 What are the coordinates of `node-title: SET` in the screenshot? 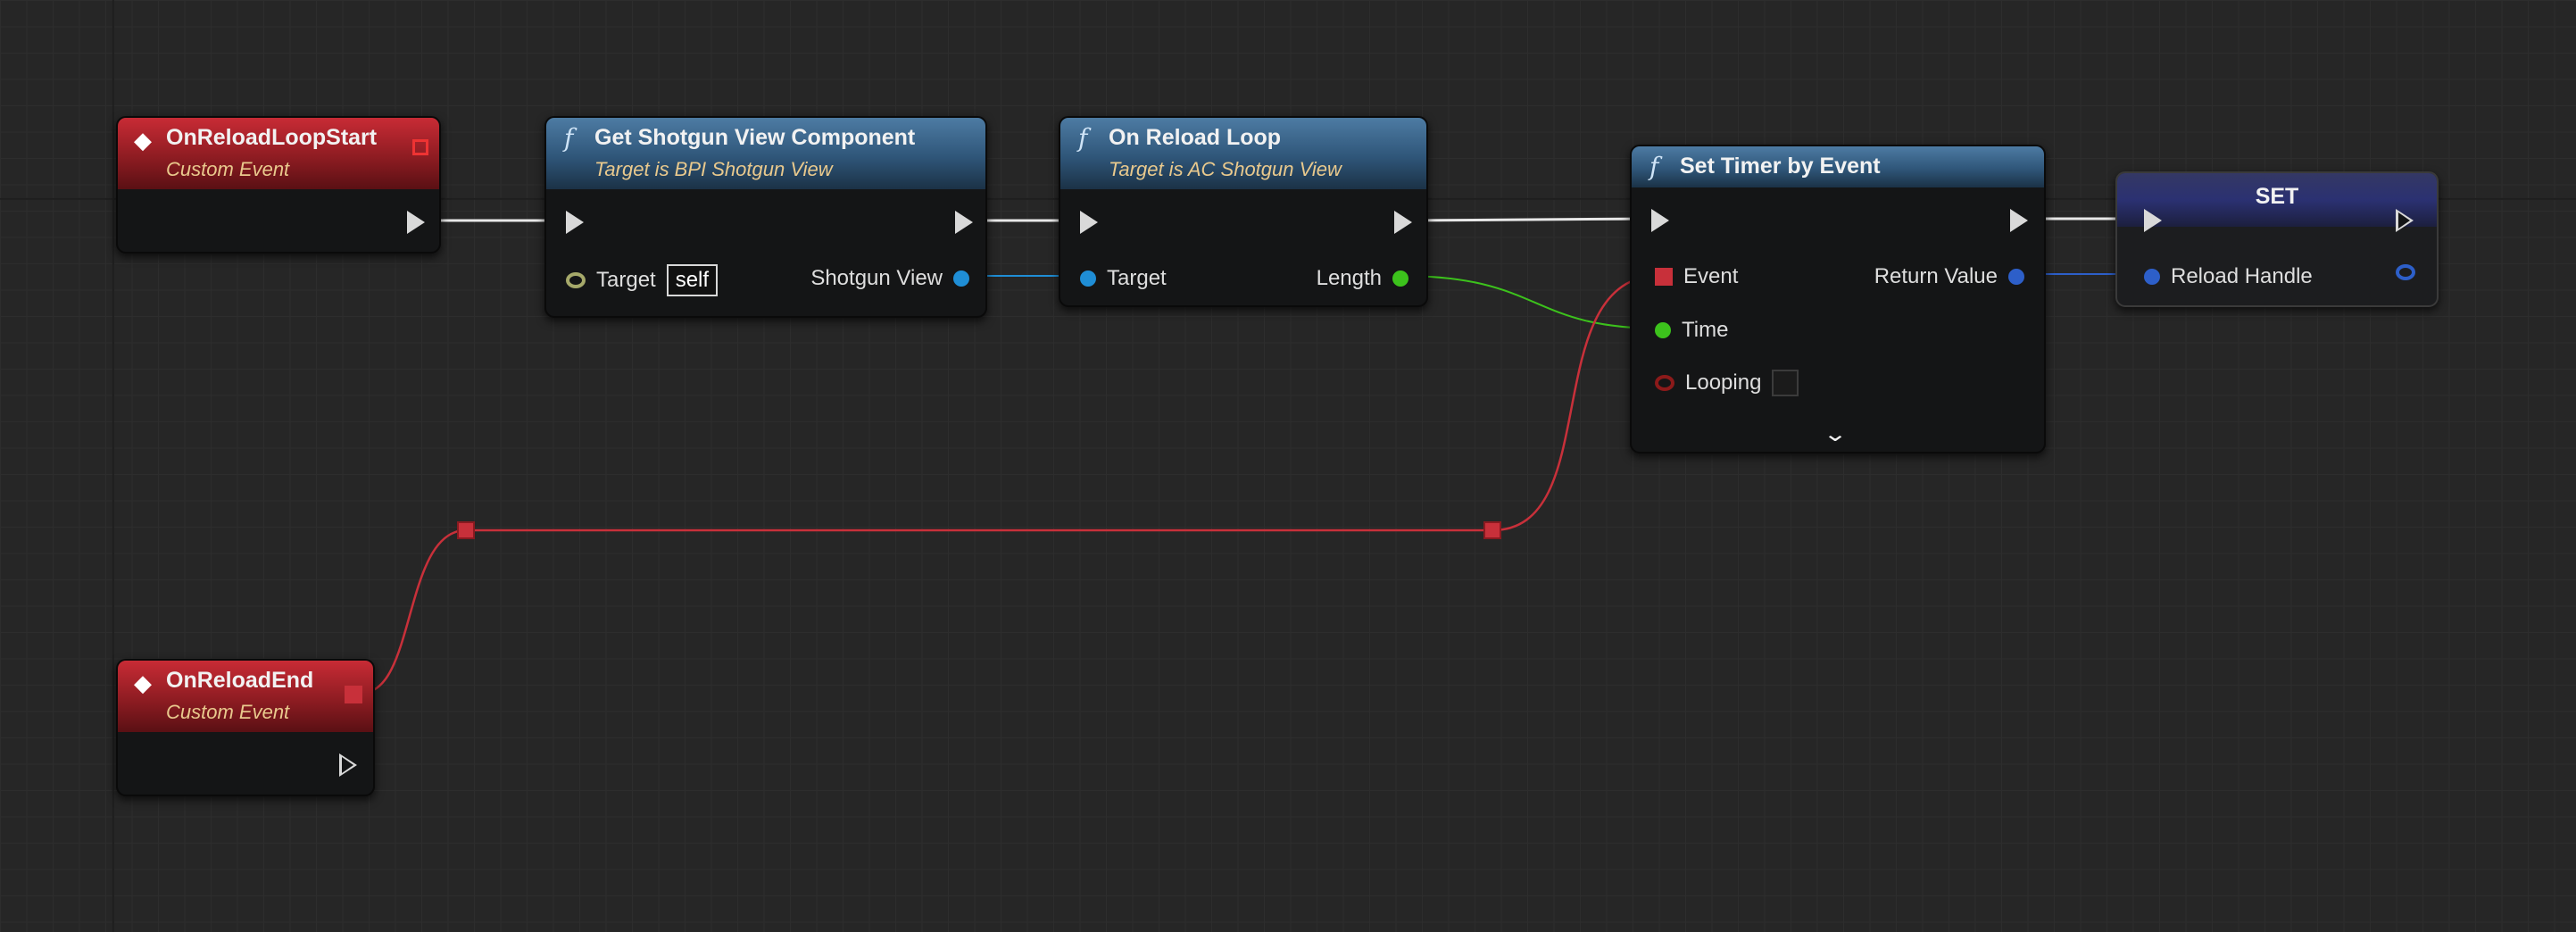 It's located at (2277, 196).